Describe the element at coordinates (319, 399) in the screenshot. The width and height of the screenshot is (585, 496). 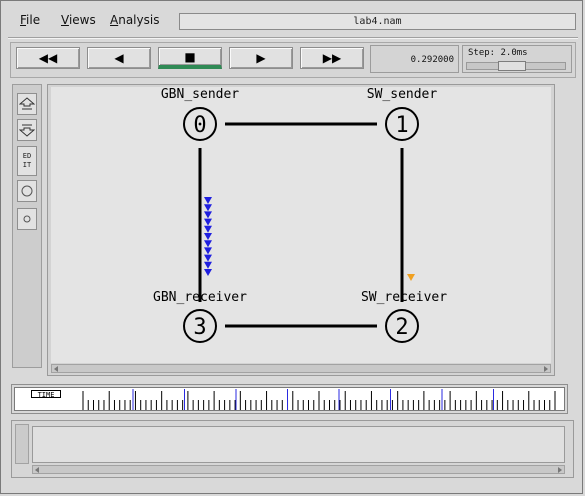
I see `timeline-ticks` at that location.